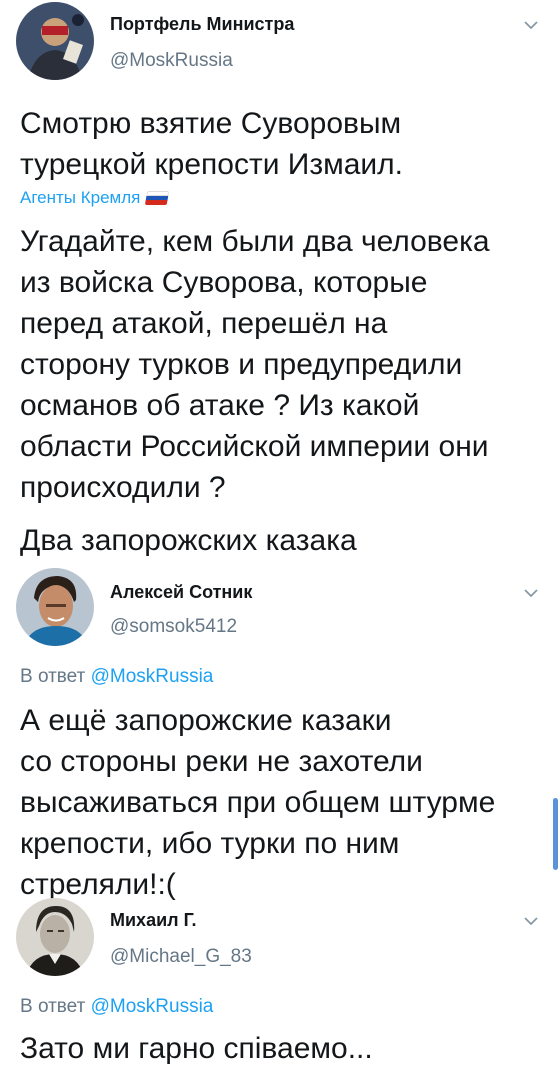  Describe the element at coordinates (202, 24) in the screenshot. I see `author-name: Портфель Министра` at that location.